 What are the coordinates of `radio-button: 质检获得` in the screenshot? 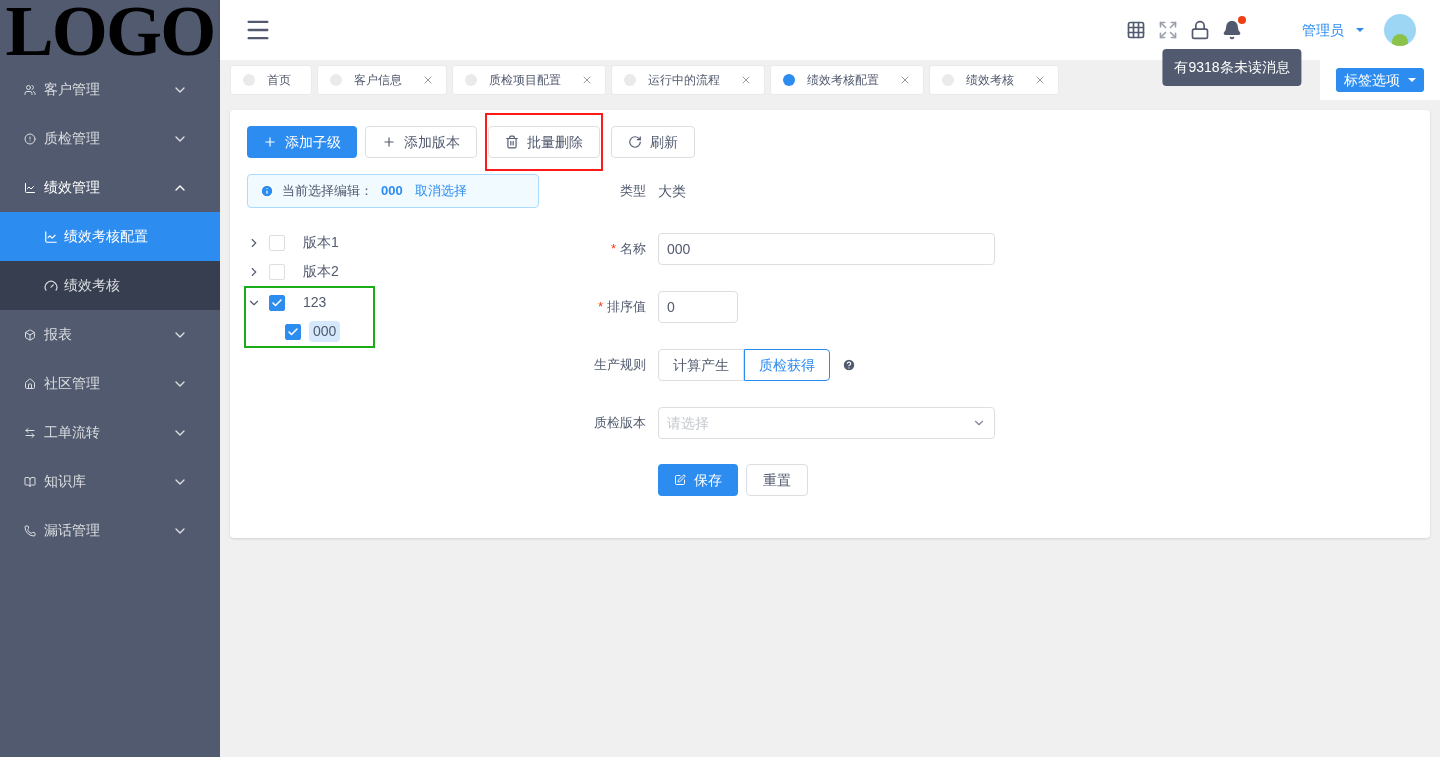 It's located at (787, 365).